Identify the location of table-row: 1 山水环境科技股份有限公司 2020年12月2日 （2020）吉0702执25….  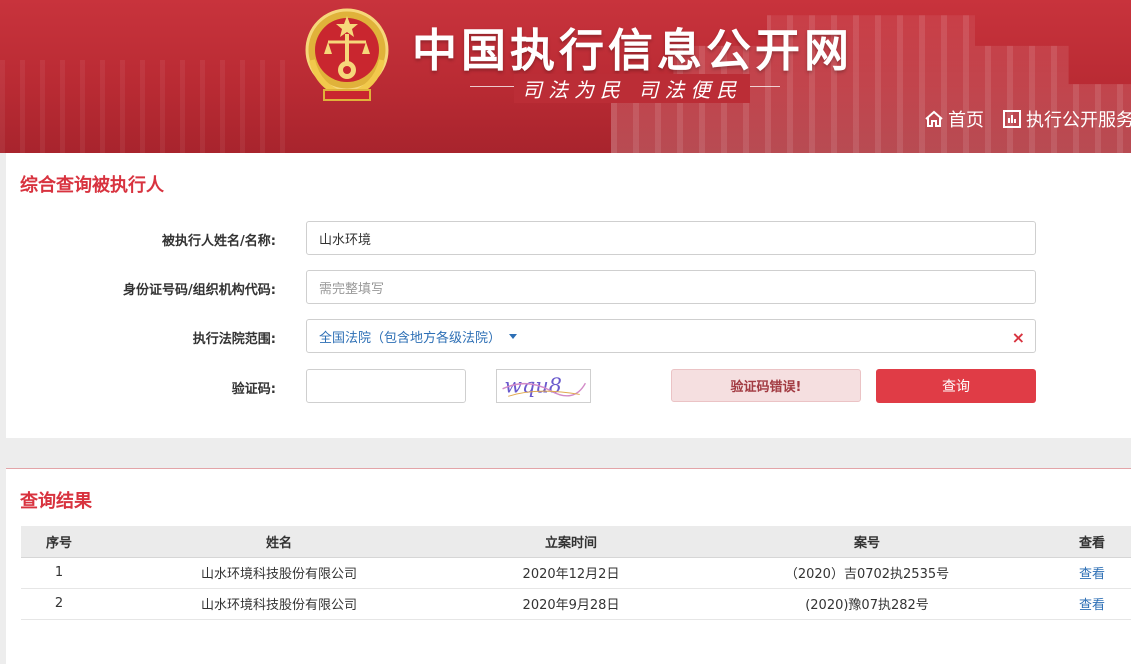
(576, 573).